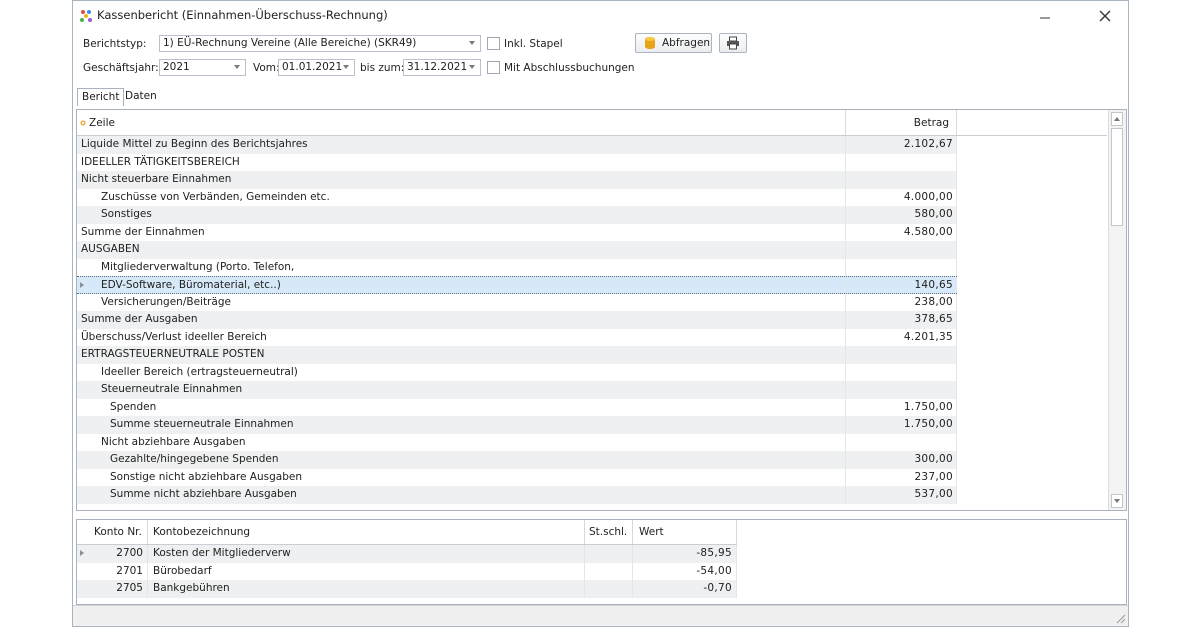  Describe the element at coordinates (182, 570) in the screenshot. I see `bezeichnung-cell: Bürobedarf` at that location.